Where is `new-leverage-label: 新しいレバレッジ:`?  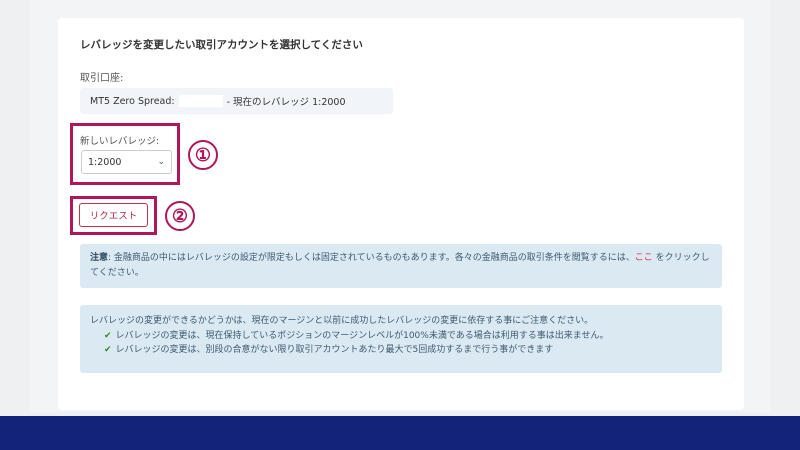
new-leverage-label: 新しいレバレッジ: is located at coordinates (120, 141).